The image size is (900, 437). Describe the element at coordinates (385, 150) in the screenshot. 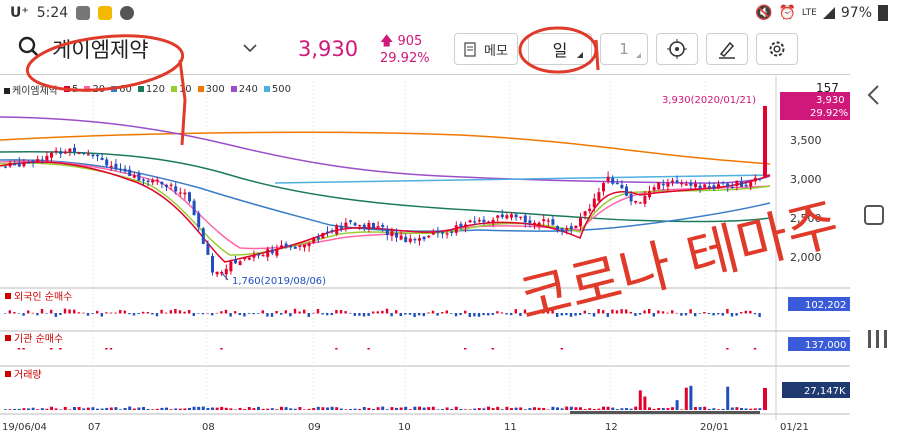

I see `ma-240-line` at that location.